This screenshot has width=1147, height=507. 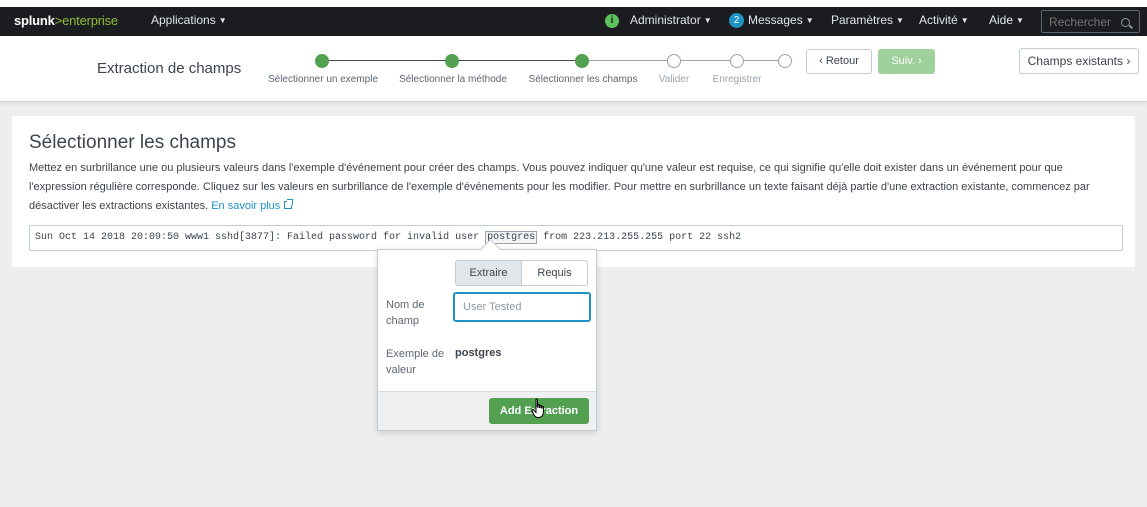 What do you see at coordinates (785, 61) in the screenshot?
I see `step-dot-finish` at bounding box center [785, 61].